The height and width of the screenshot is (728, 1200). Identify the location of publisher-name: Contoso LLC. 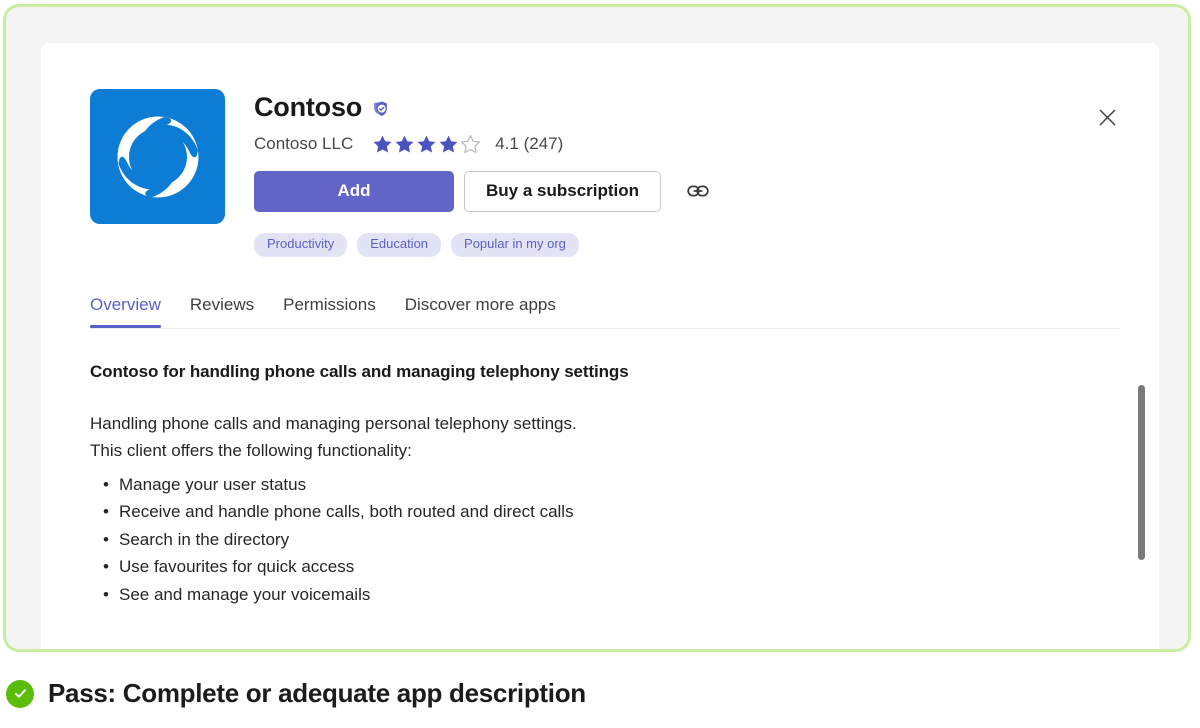
(304, 144).